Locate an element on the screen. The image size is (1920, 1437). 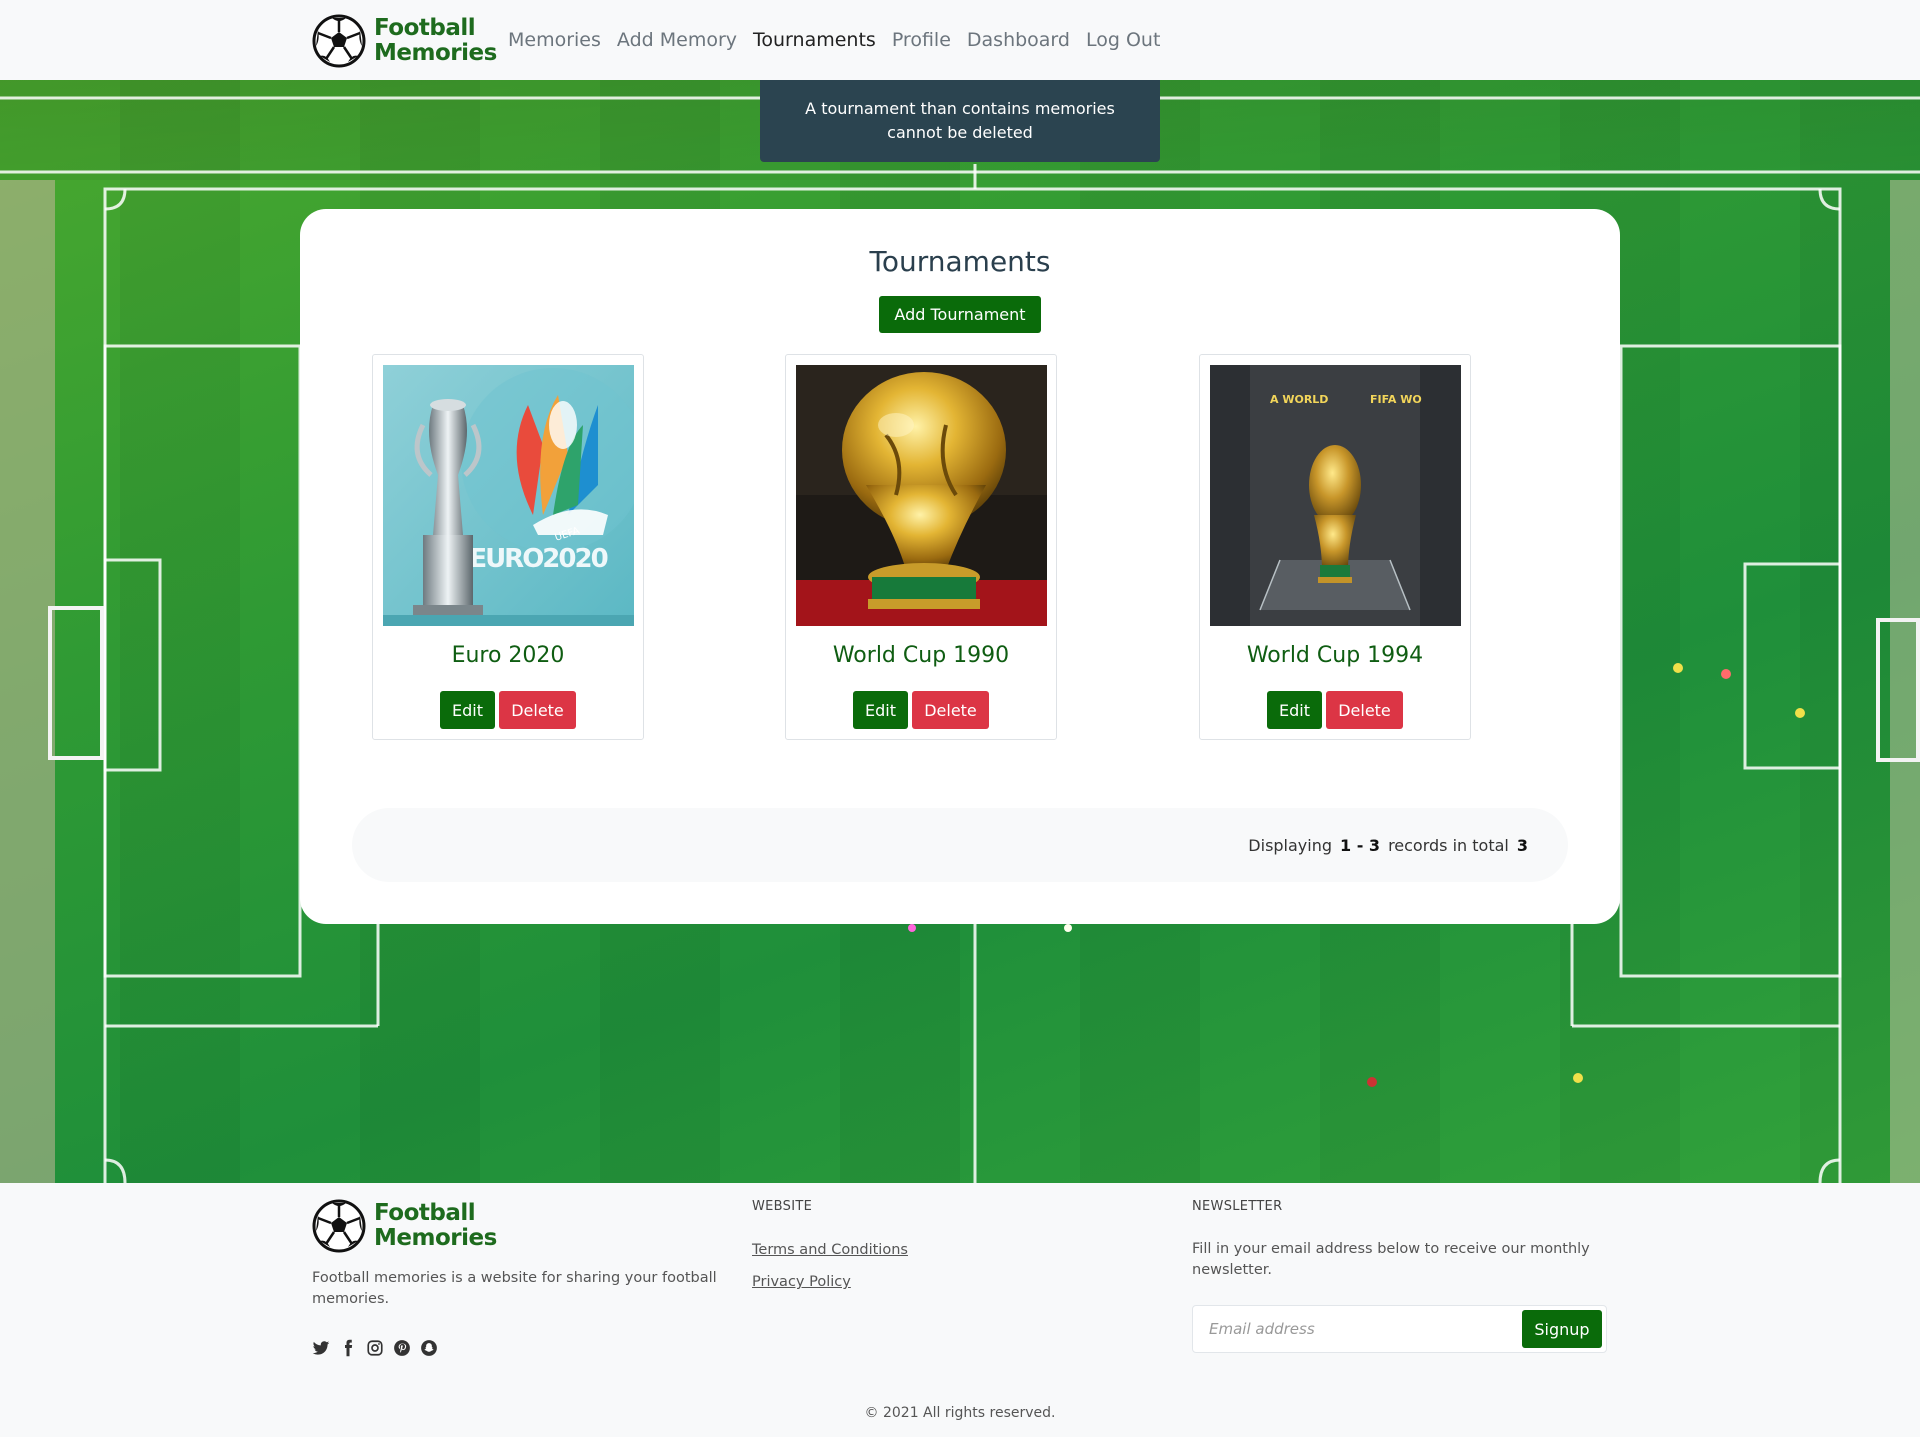
nav-profile: Profile is located at coordinates (921, 40).